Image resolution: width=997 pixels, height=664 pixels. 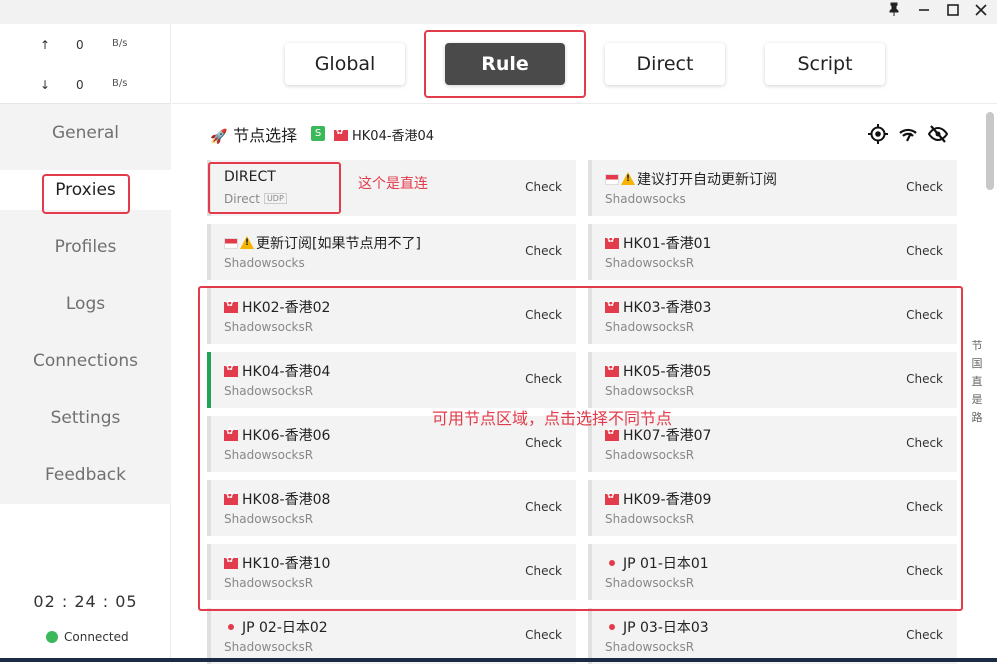 What do you see at coordinates (85, 361) in the screenshot?
I see `sidebar-item-connections: Connections` at bounding box center [85, 361].